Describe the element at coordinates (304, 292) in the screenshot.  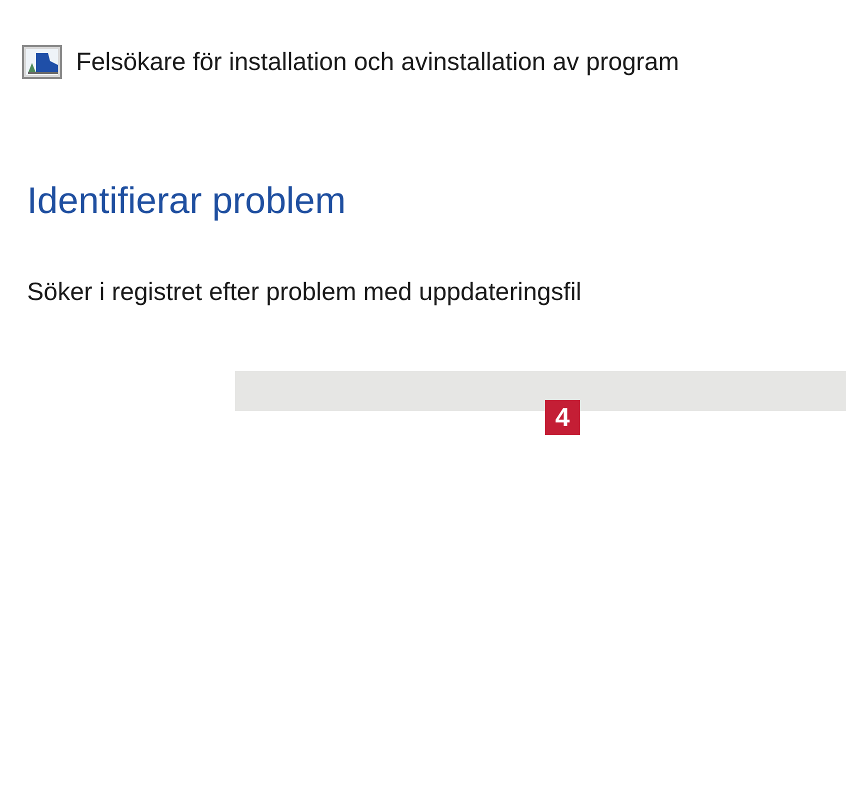
I see `status-text: Söker i registret efter problem med uppdateringsfil` at that location.